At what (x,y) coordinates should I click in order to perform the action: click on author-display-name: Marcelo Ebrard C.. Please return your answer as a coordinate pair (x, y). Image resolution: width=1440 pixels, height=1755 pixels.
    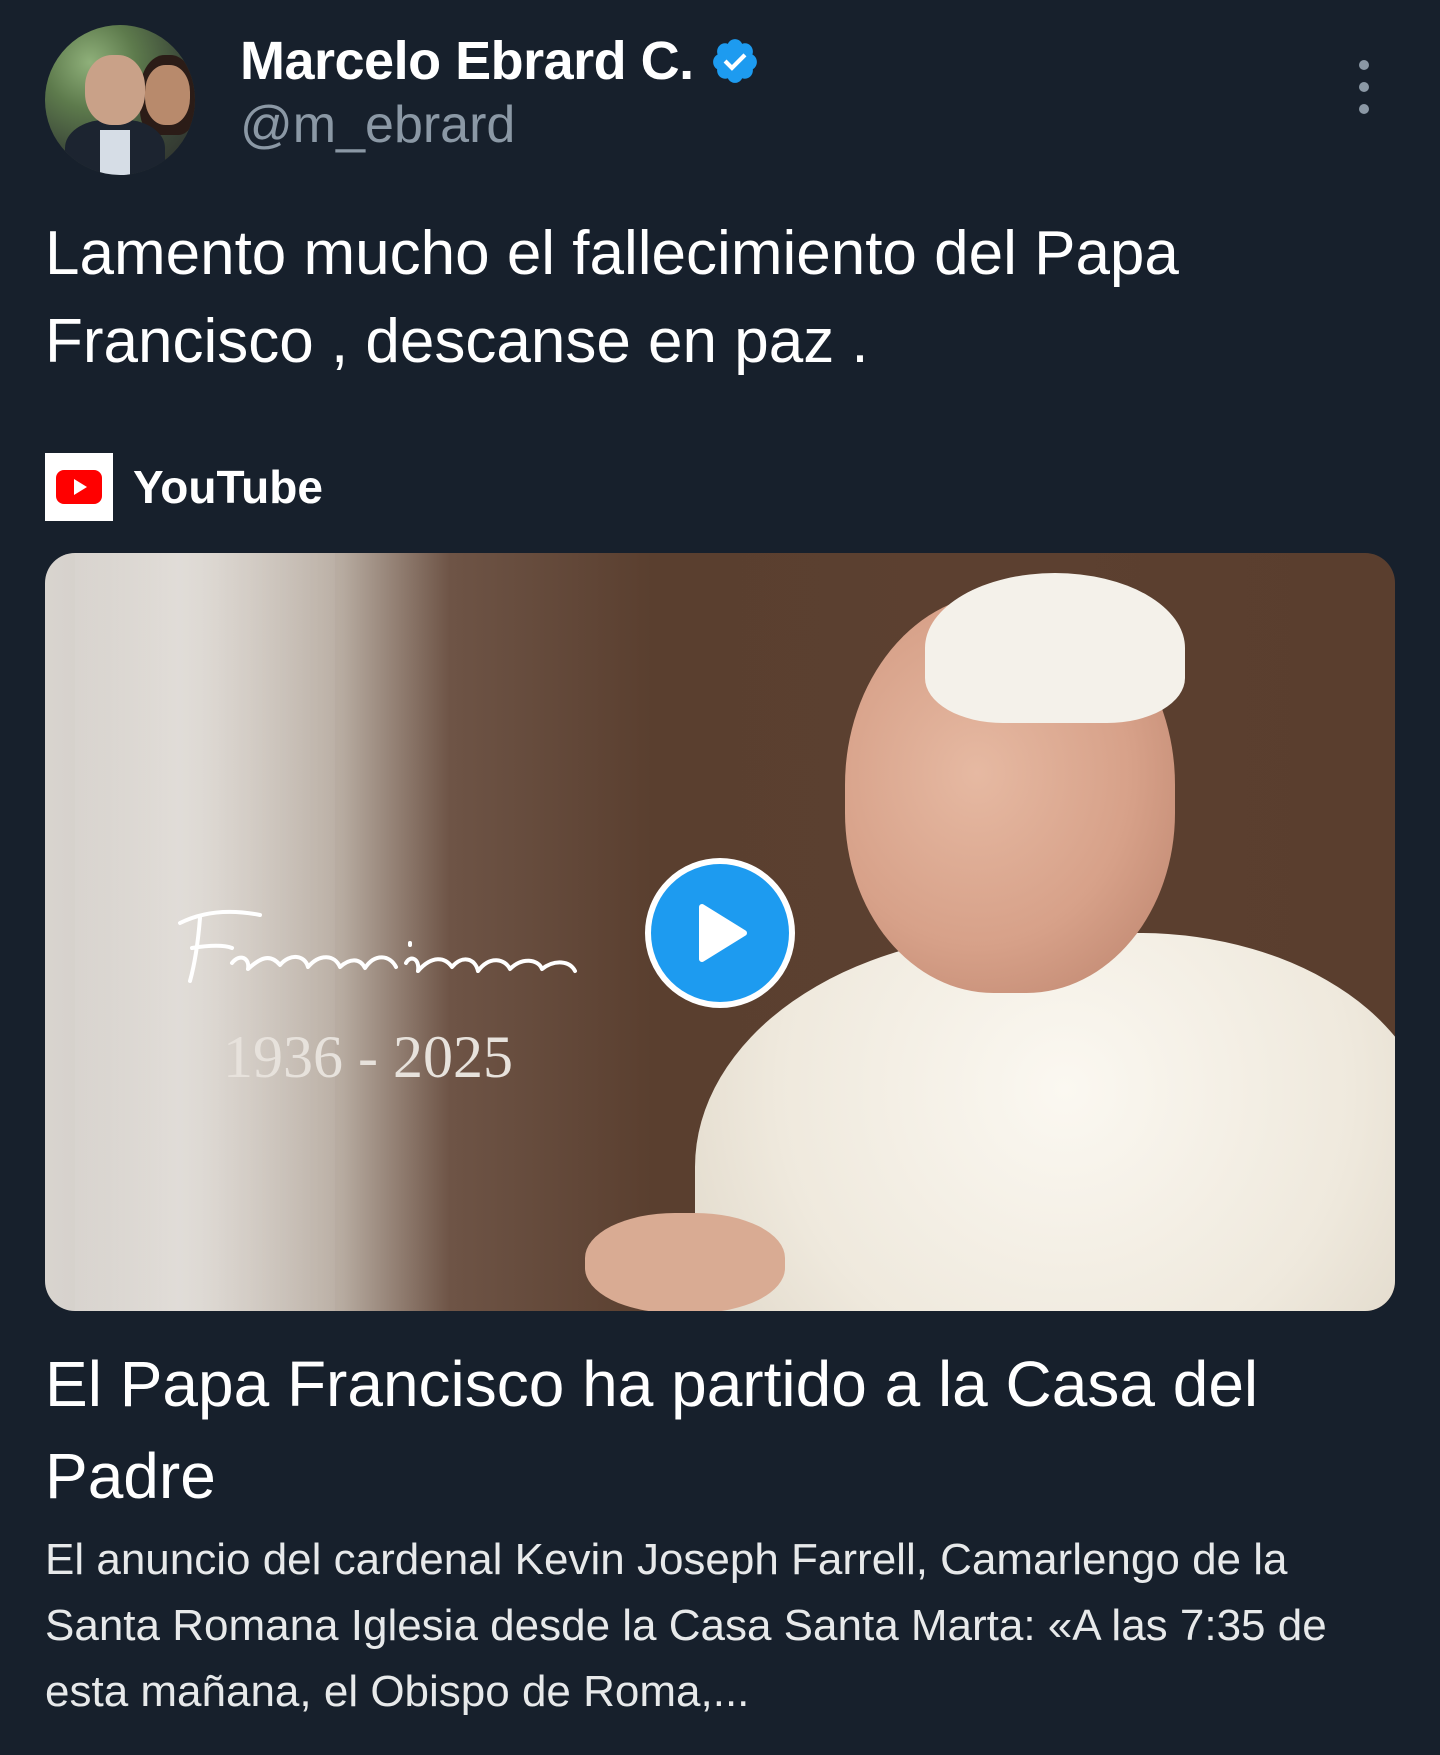
    Looking at the image, I should click on (467, 61).